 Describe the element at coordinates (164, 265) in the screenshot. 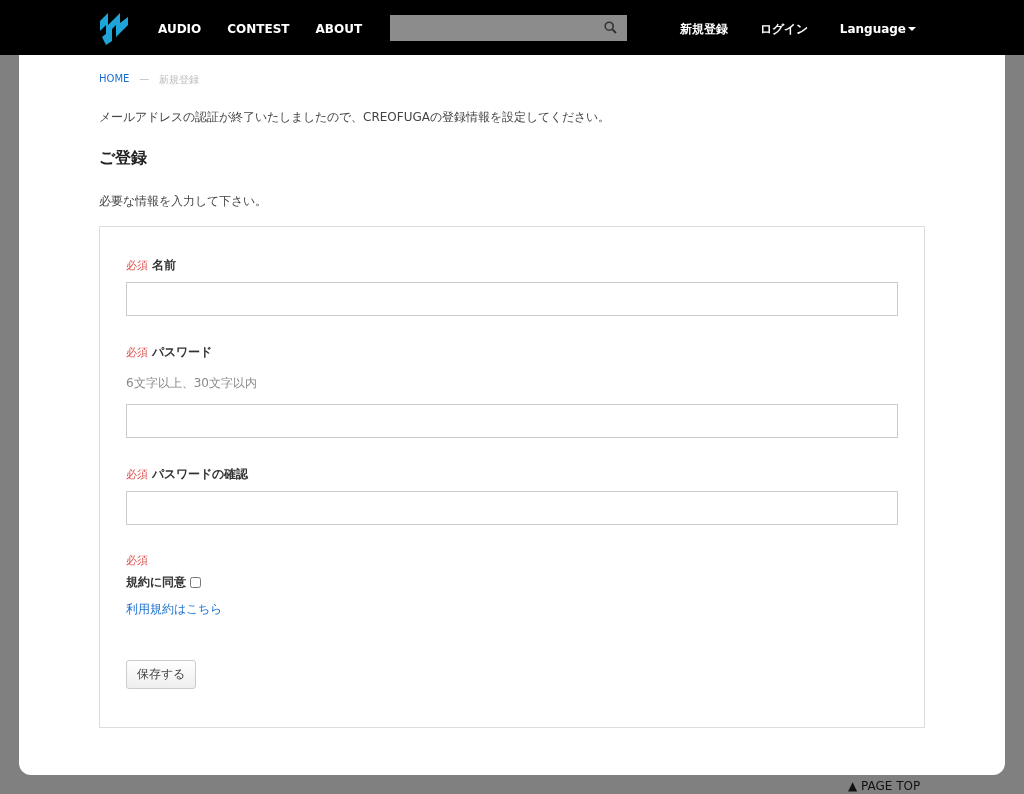

I see `field-label: 名前` at that location.